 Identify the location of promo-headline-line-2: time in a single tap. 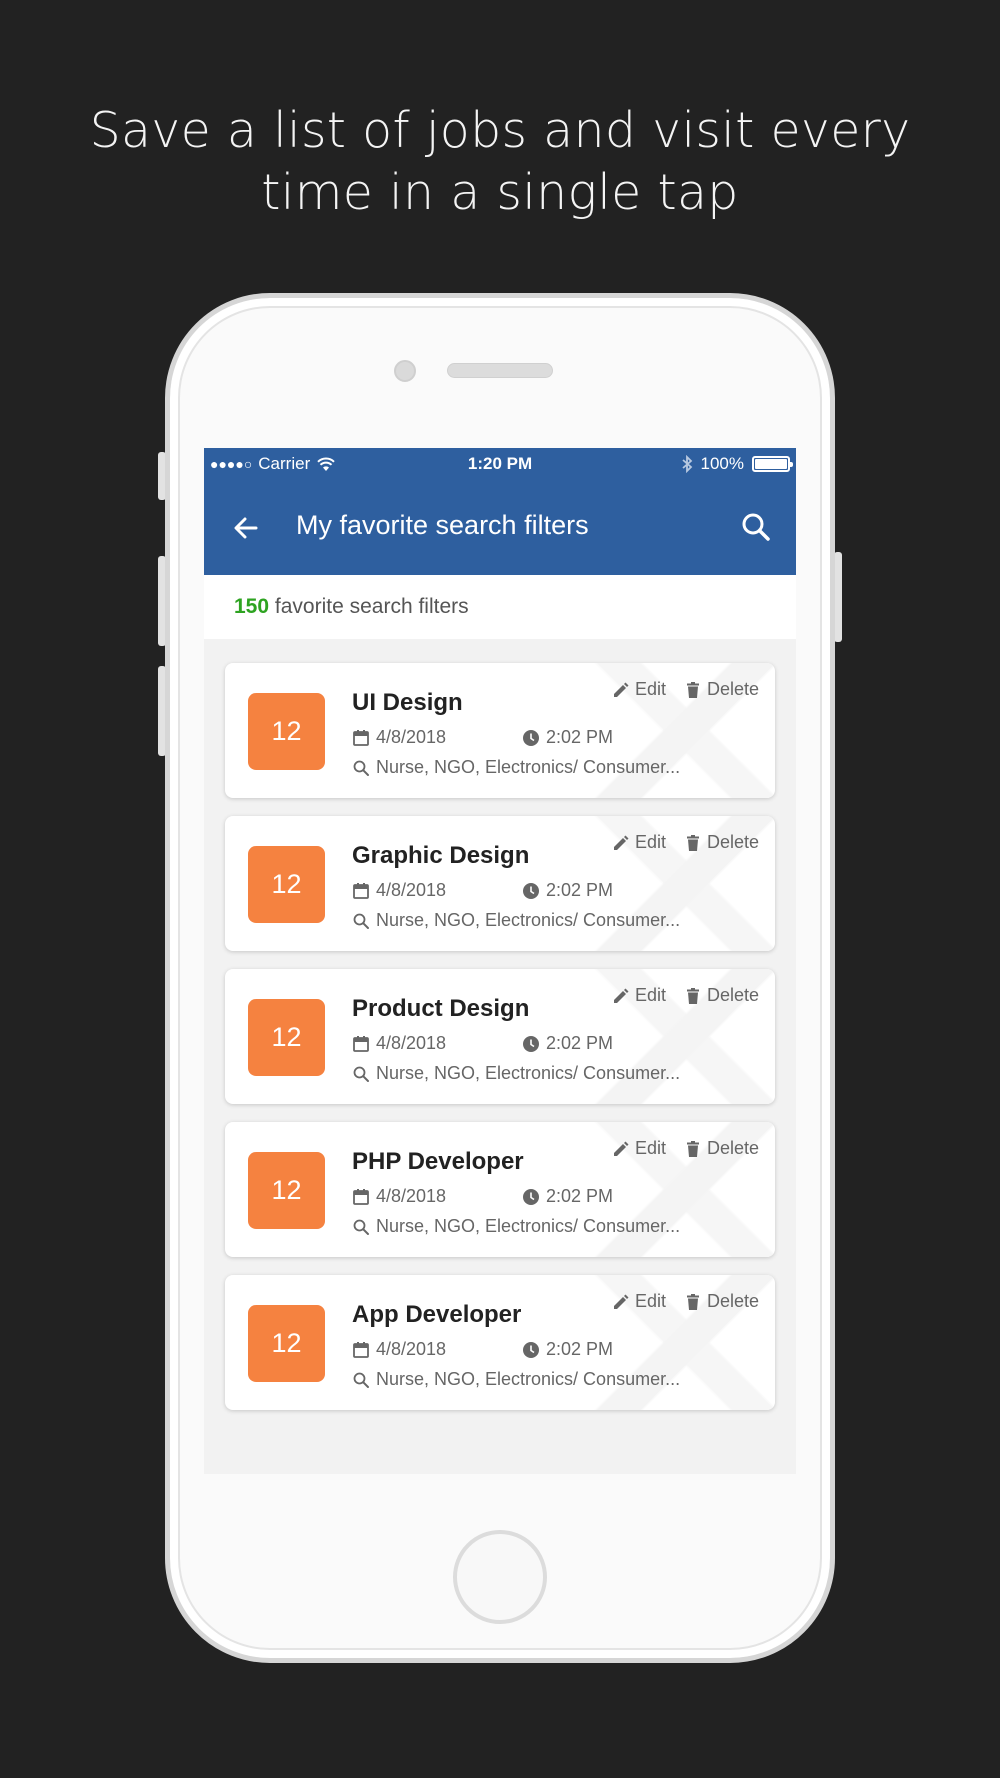
(500, 192).